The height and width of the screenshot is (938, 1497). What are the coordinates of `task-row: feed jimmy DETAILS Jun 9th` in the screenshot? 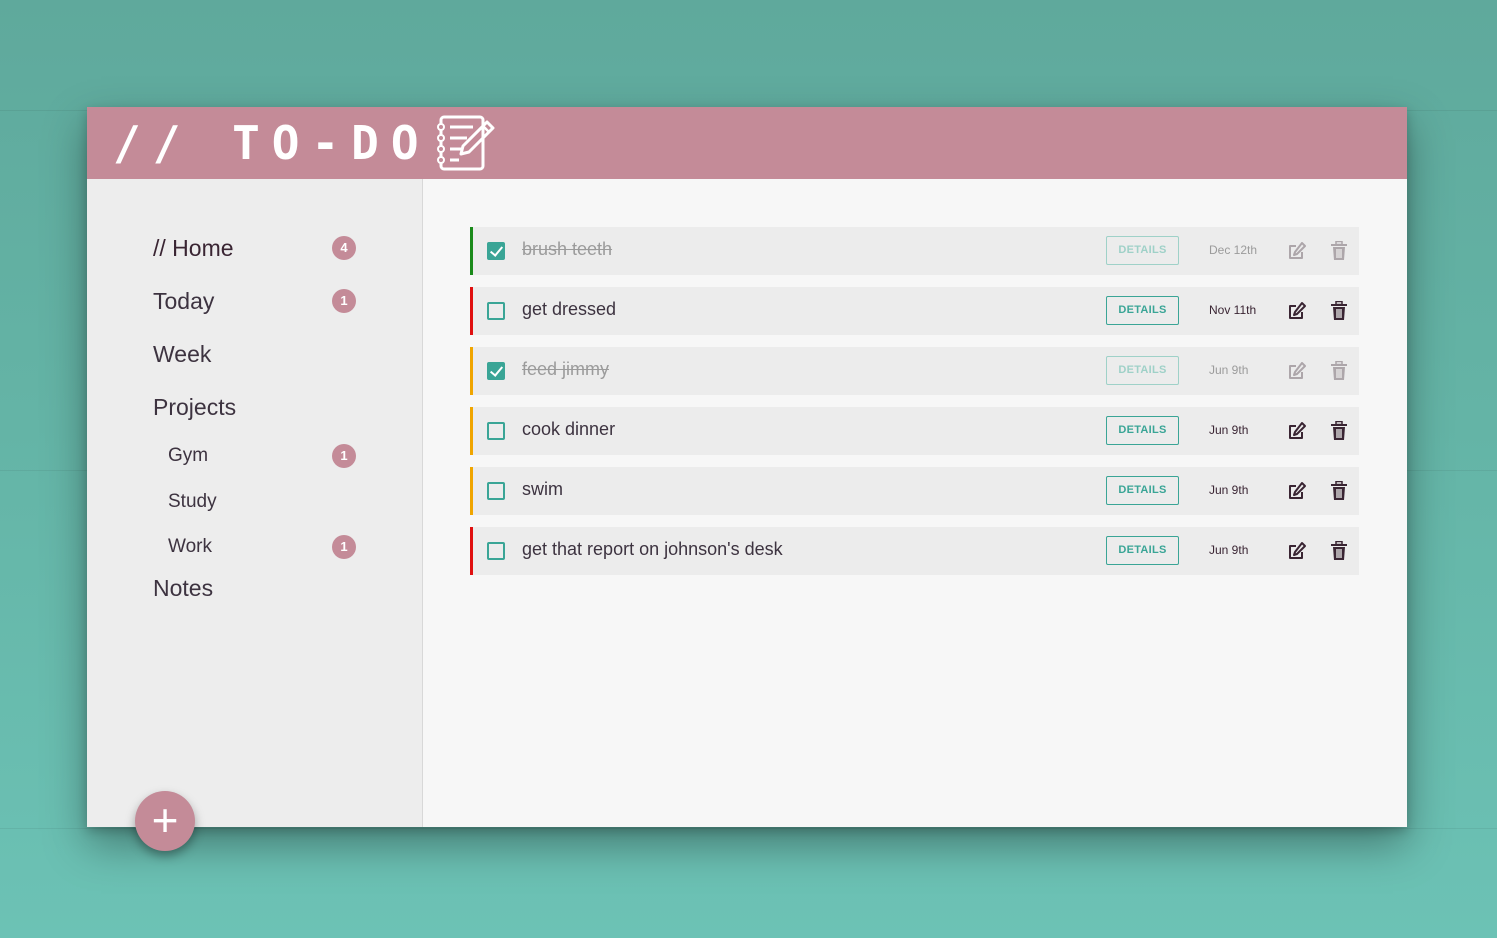 It's located at (914, 371).